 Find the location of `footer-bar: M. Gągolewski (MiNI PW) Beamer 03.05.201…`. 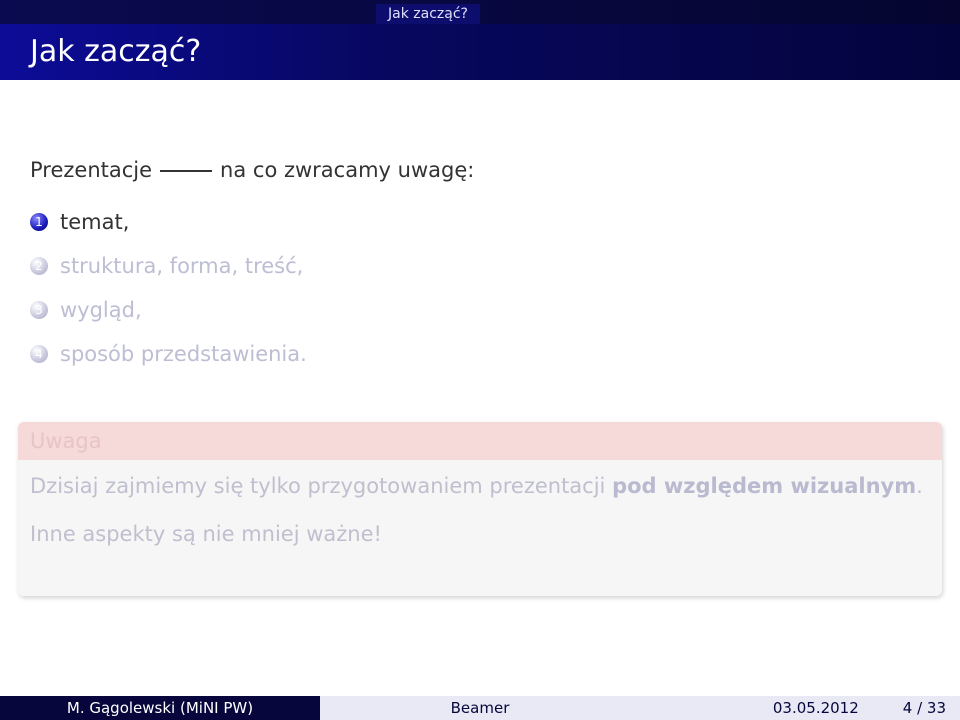

footer-bar: M. Gągolewski (MiNI PW) Beamer 03.05.201… is located at coordinates (480, 708).